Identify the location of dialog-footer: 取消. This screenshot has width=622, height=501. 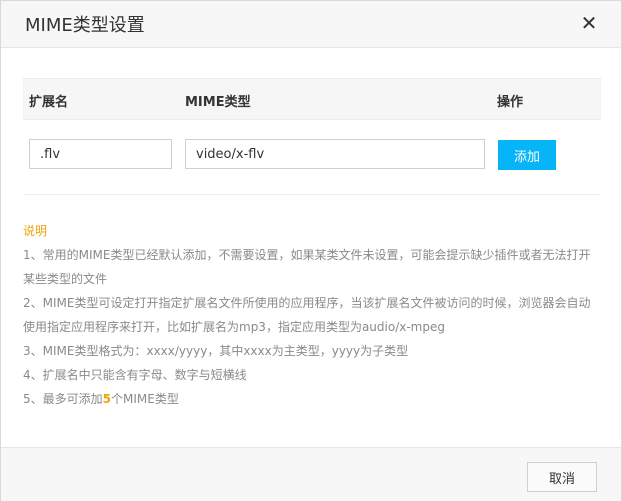
(311, 474).